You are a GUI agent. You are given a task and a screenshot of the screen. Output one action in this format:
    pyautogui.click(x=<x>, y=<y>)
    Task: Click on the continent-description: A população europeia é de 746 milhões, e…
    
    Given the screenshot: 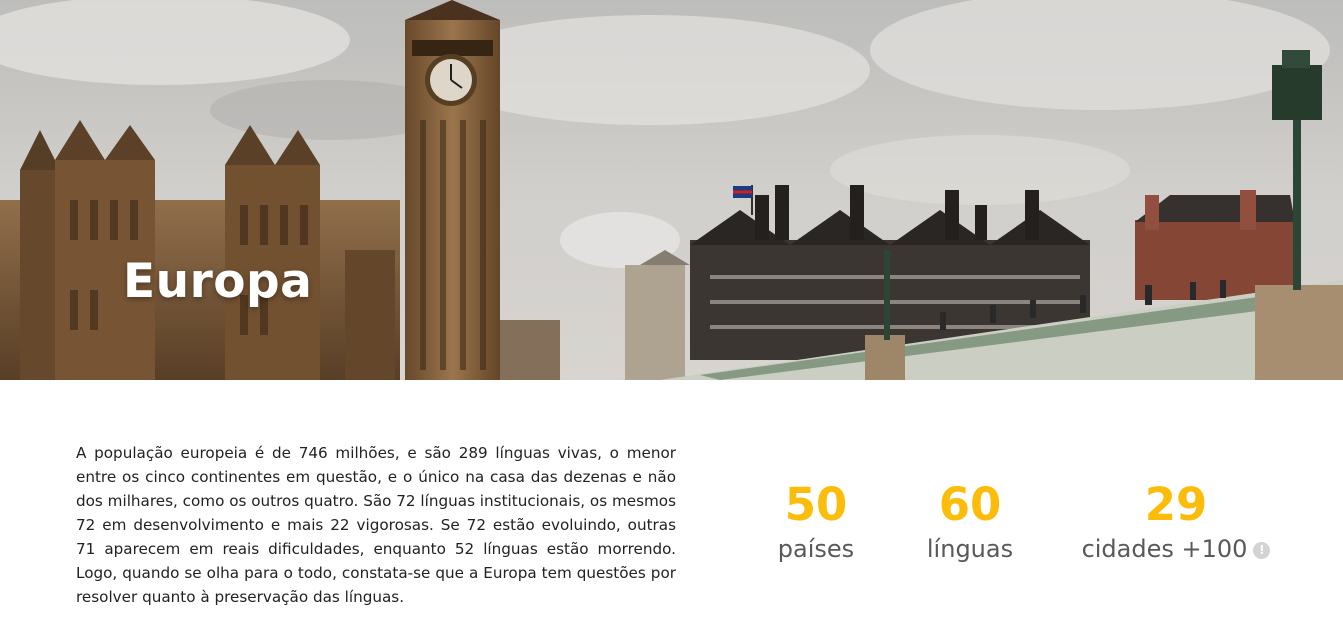 What is the action you would take?
    pyautogui.click(x=376, y=525)
    